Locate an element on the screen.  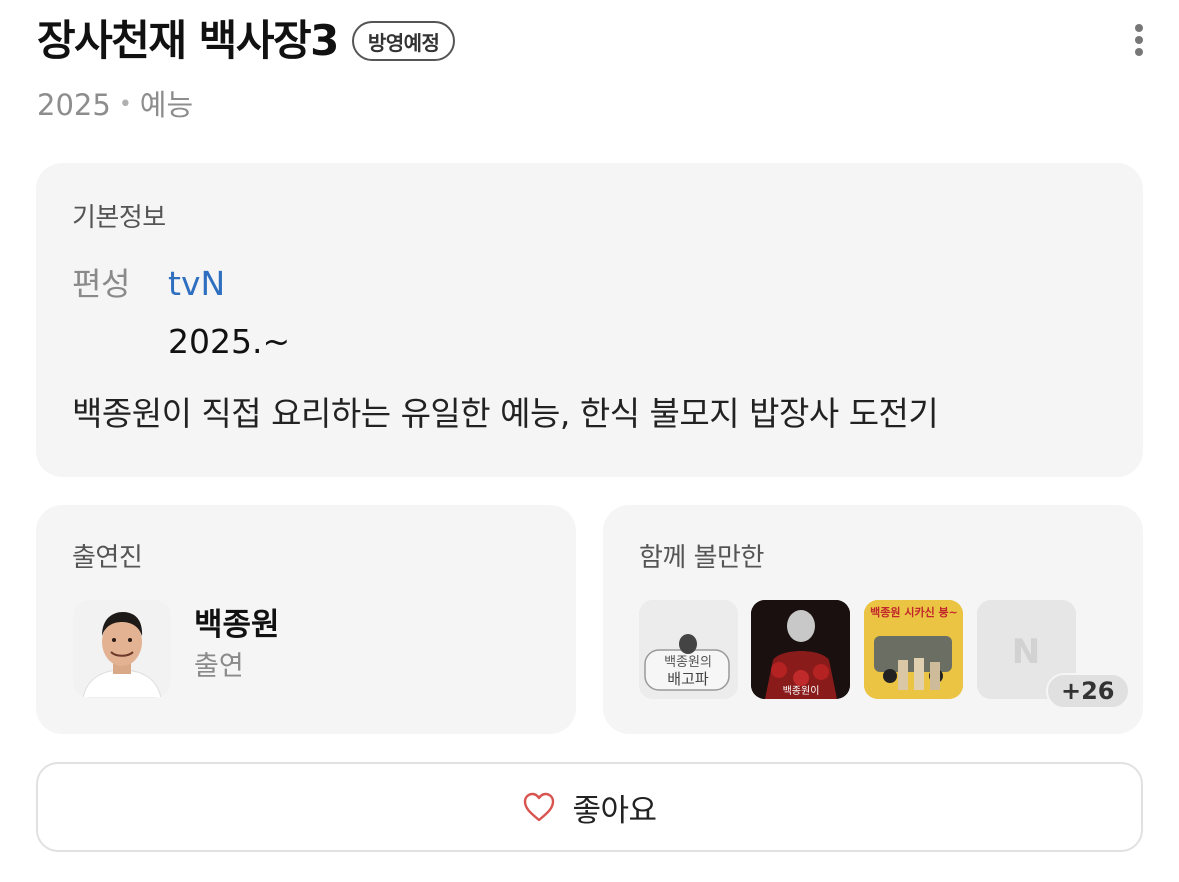
person-avatar-icon is located at coordinates (122, 649).